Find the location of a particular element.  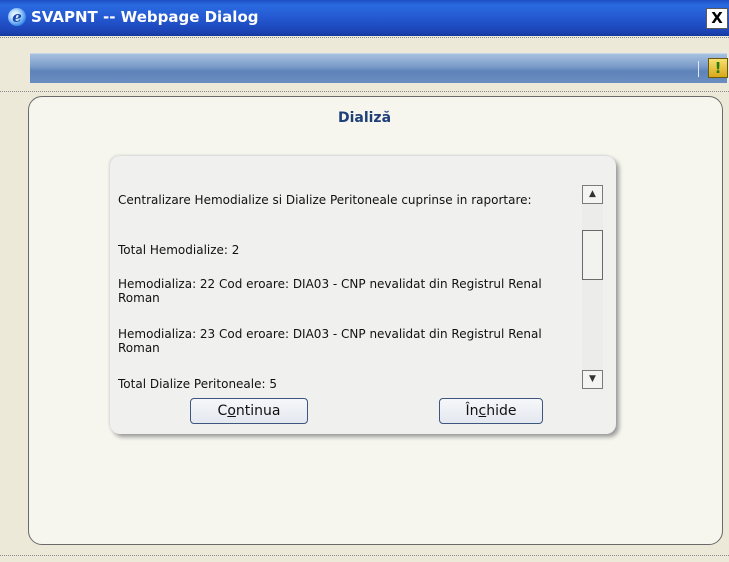

toolbar-separator is located at coordinates (698, 69).